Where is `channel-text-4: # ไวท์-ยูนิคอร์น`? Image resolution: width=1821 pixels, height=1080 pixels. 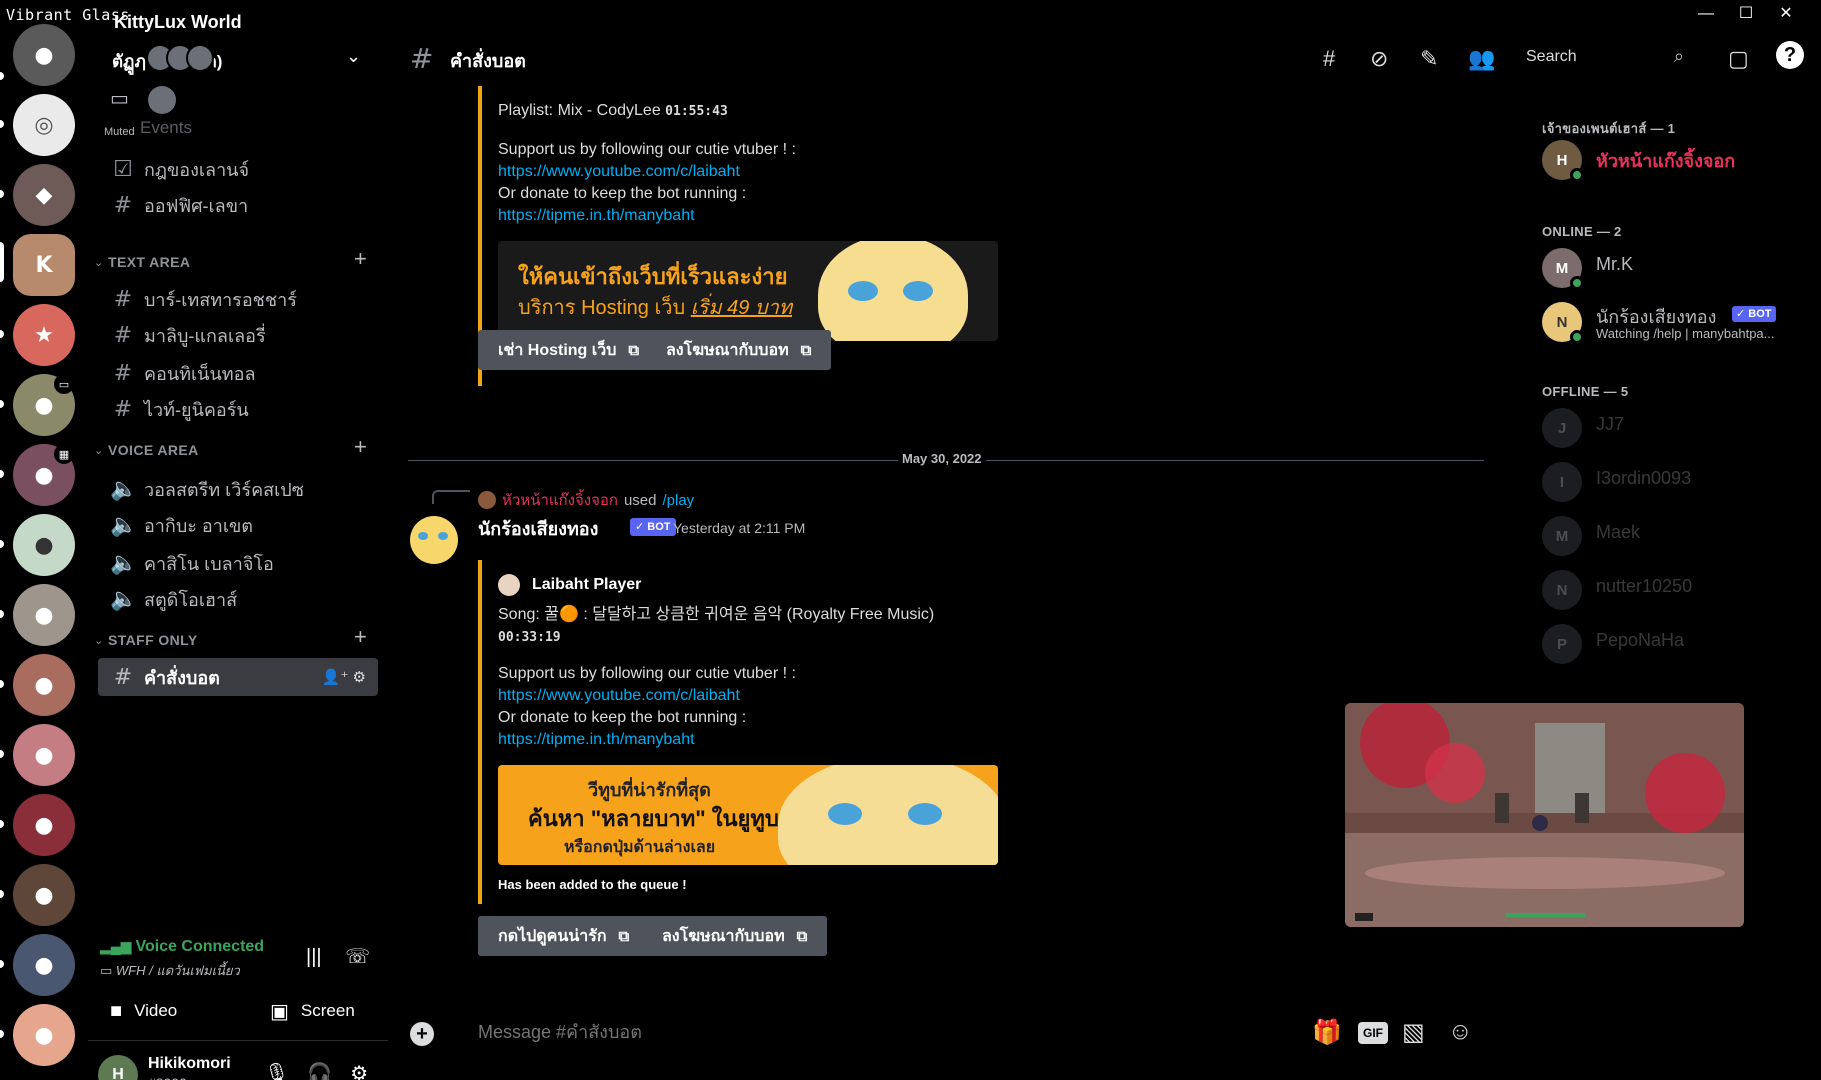
channel-text-4: # ไวท์-ยูนิคอร์น is located at coordinates (233, 409).